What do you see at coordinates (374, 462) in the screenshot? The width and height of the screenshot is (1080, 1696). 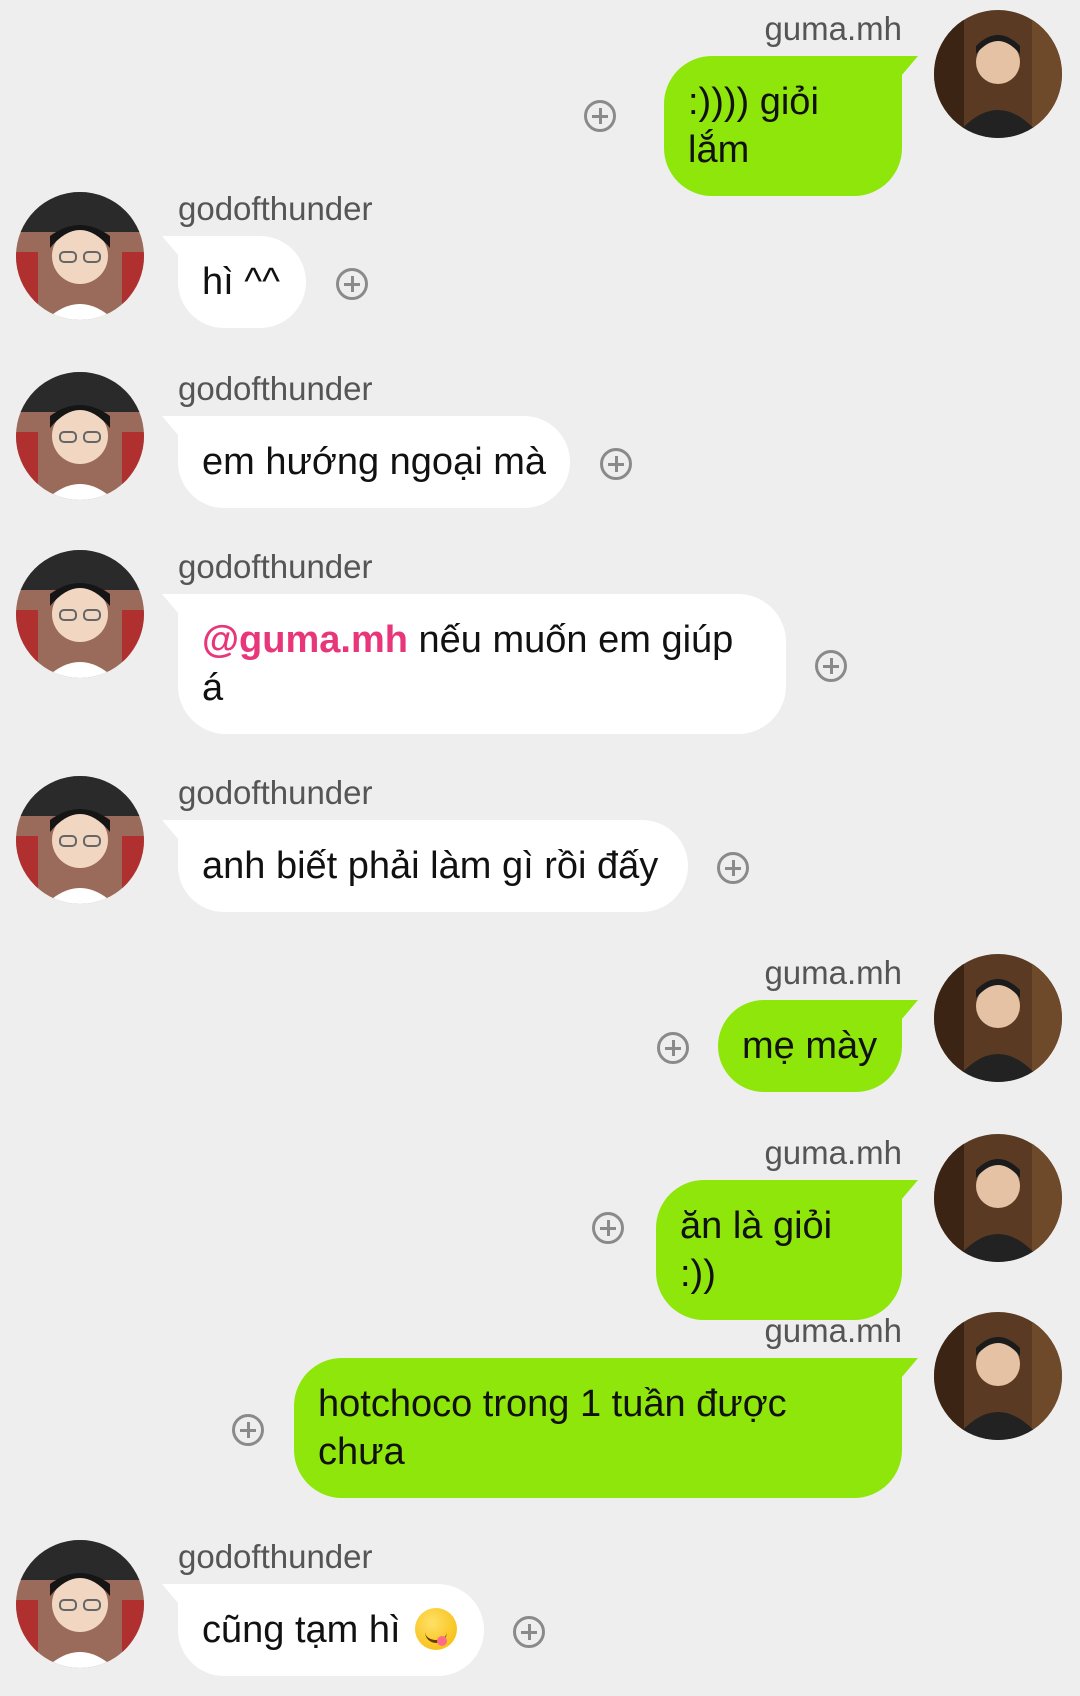 I see `message-text: em hướng ngoại mà` at bounding box center [374, 462].